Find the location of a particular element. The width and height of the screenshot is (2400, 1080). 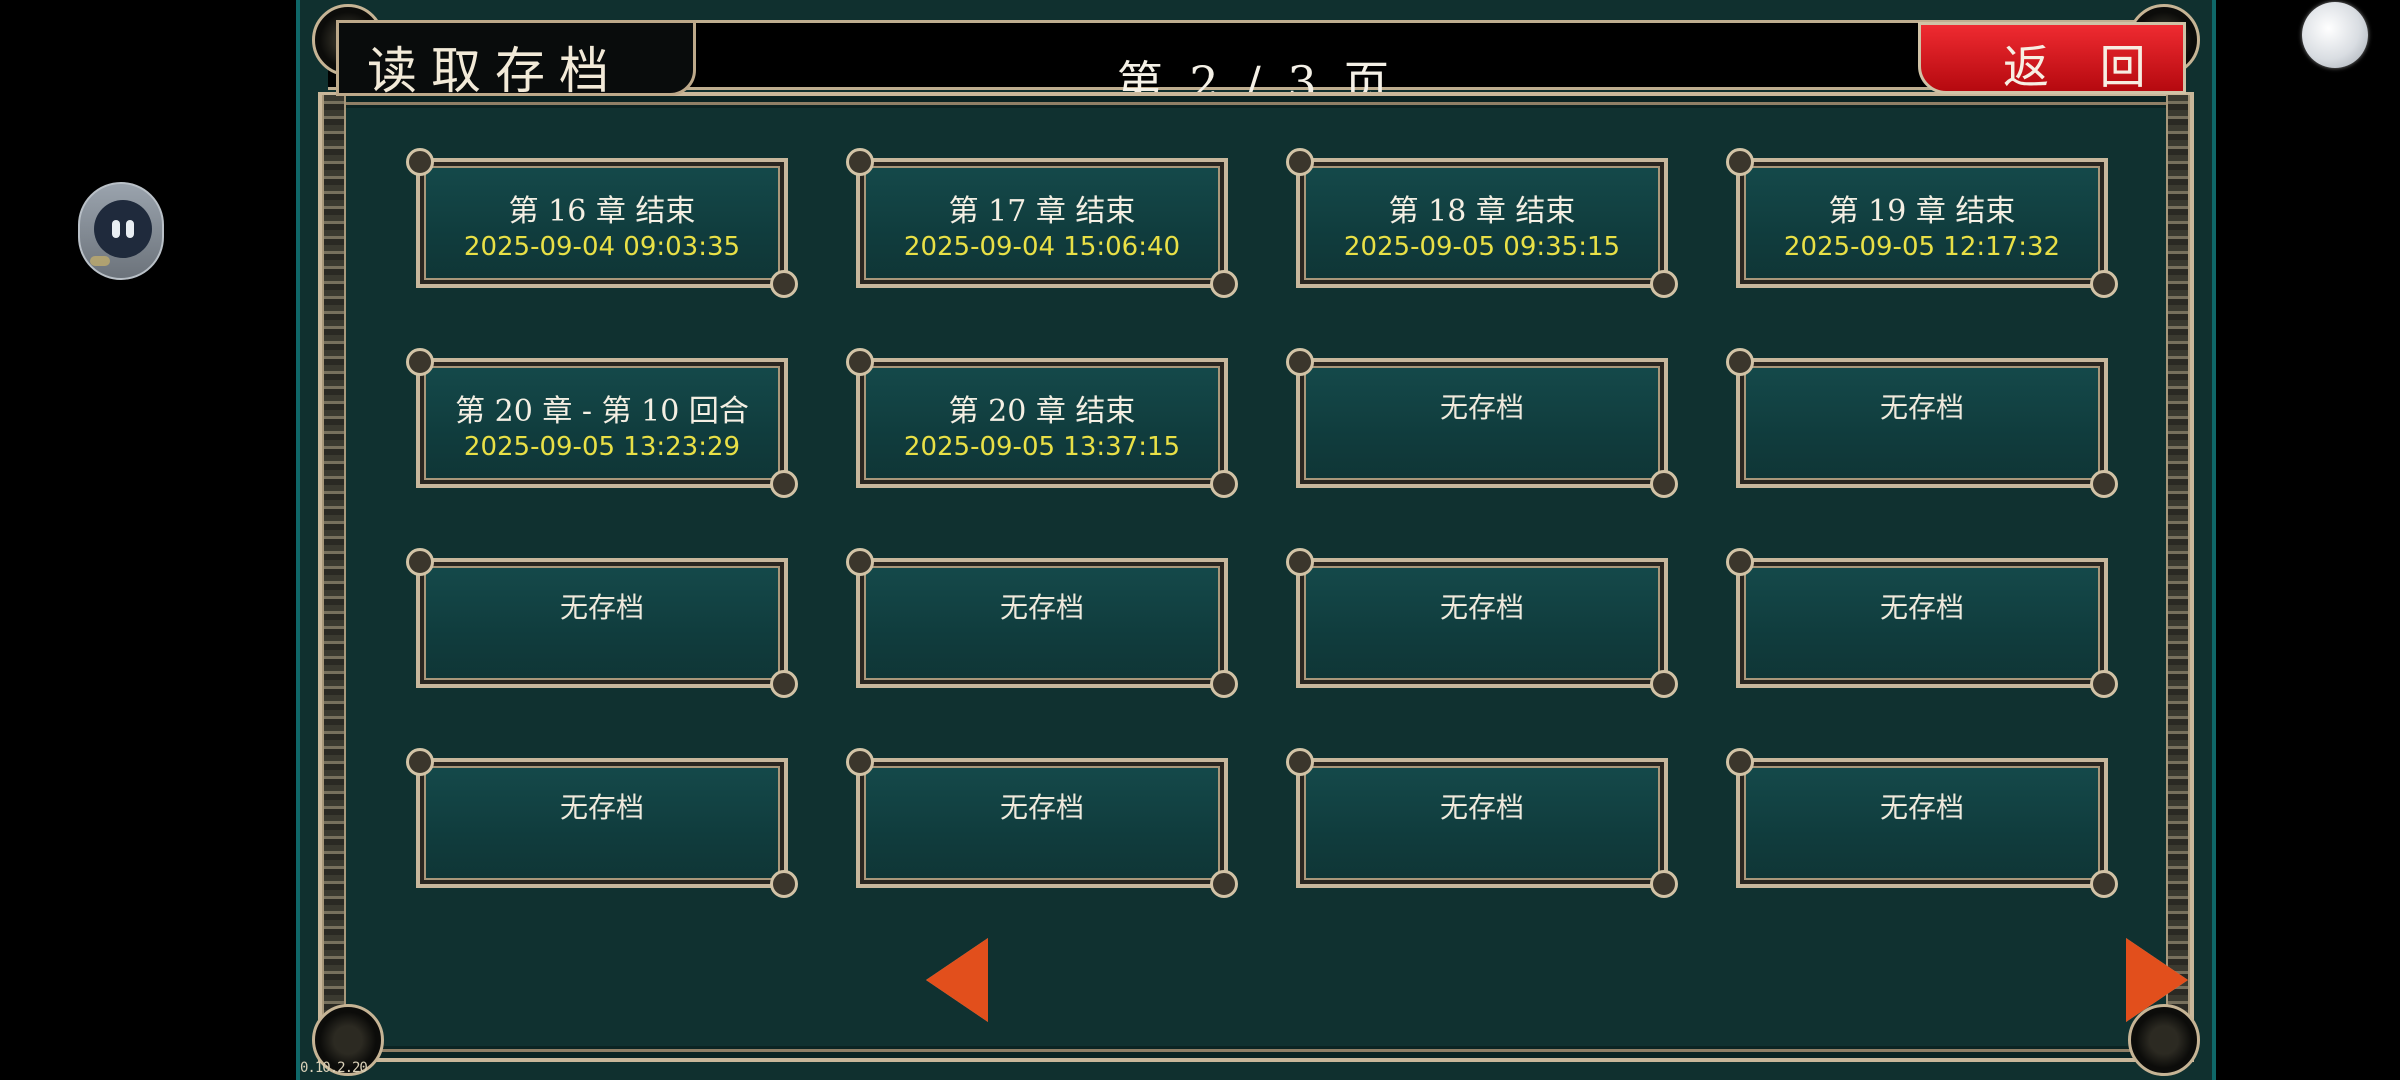

save-slot-timestamp: 2025-09-05 13:37:15 is located at coordinates (1042, 447).